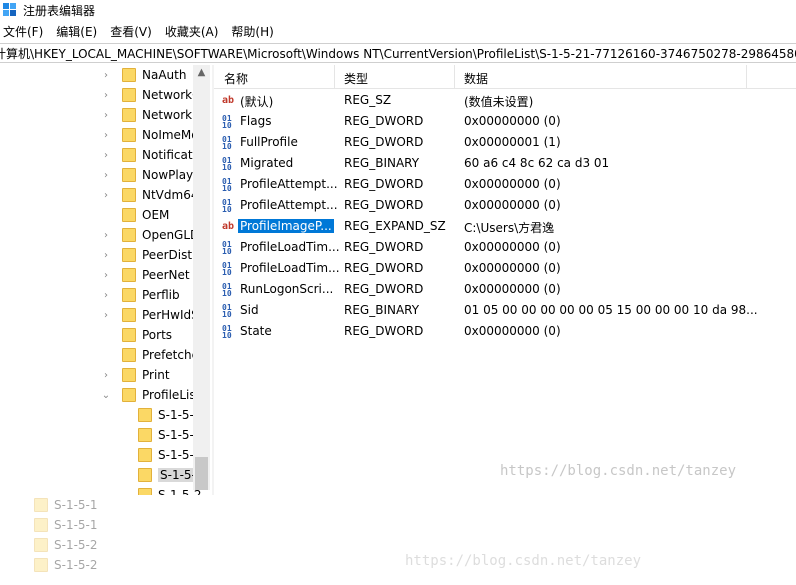  I want to click on tree-item: › PeerDist, so click(146, 255).